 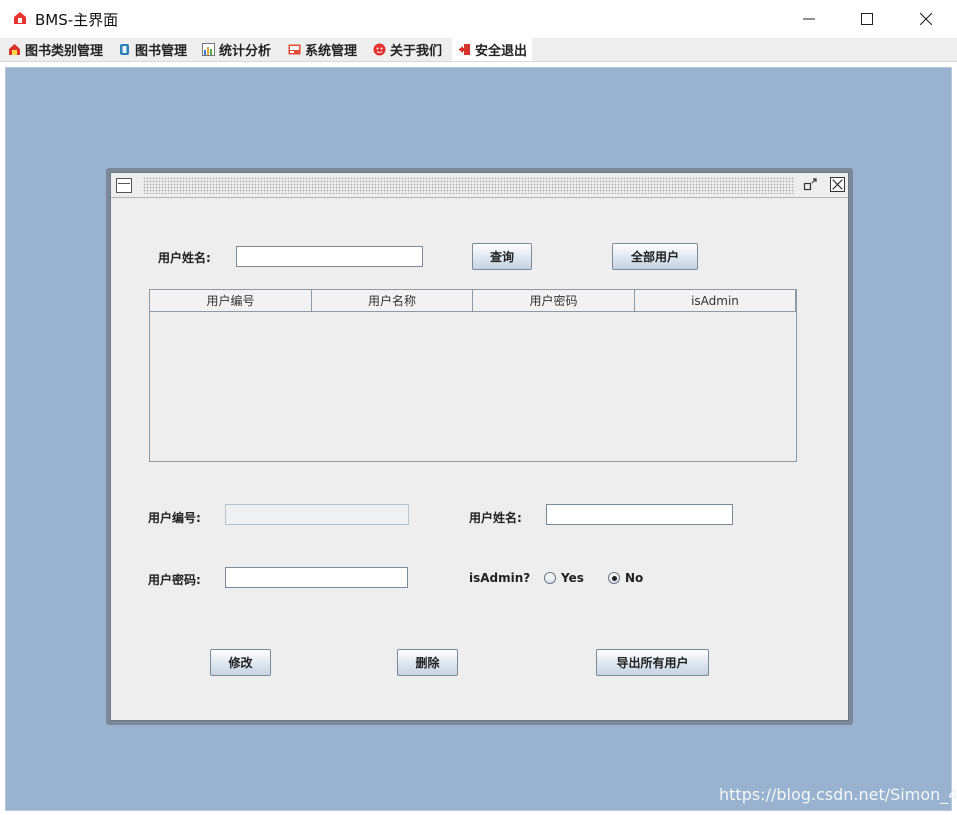 What do you see at coordinates (317, 514) in the screenshot?
I see `user-id-field` at bounding box center [317, 514].